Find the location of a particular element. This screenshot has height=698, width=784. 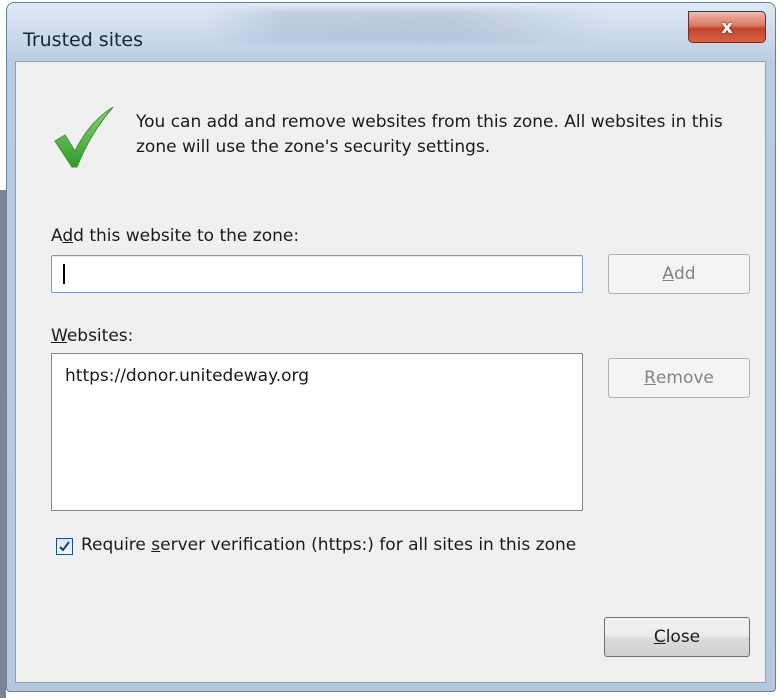

window-title: Trusted sites is located at coordinates (83, 40).